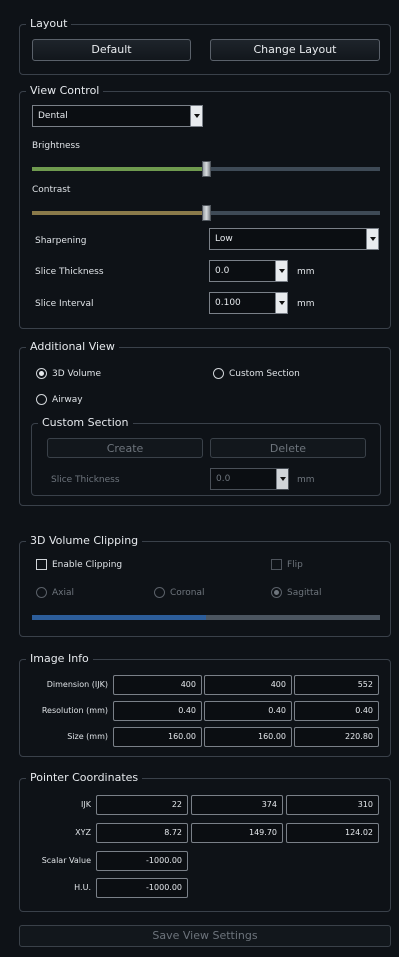  What do you see at coordinates (187, 593) in the screenshot?
I see `coronal-label: Coronal` at bounding box center [187, 593].